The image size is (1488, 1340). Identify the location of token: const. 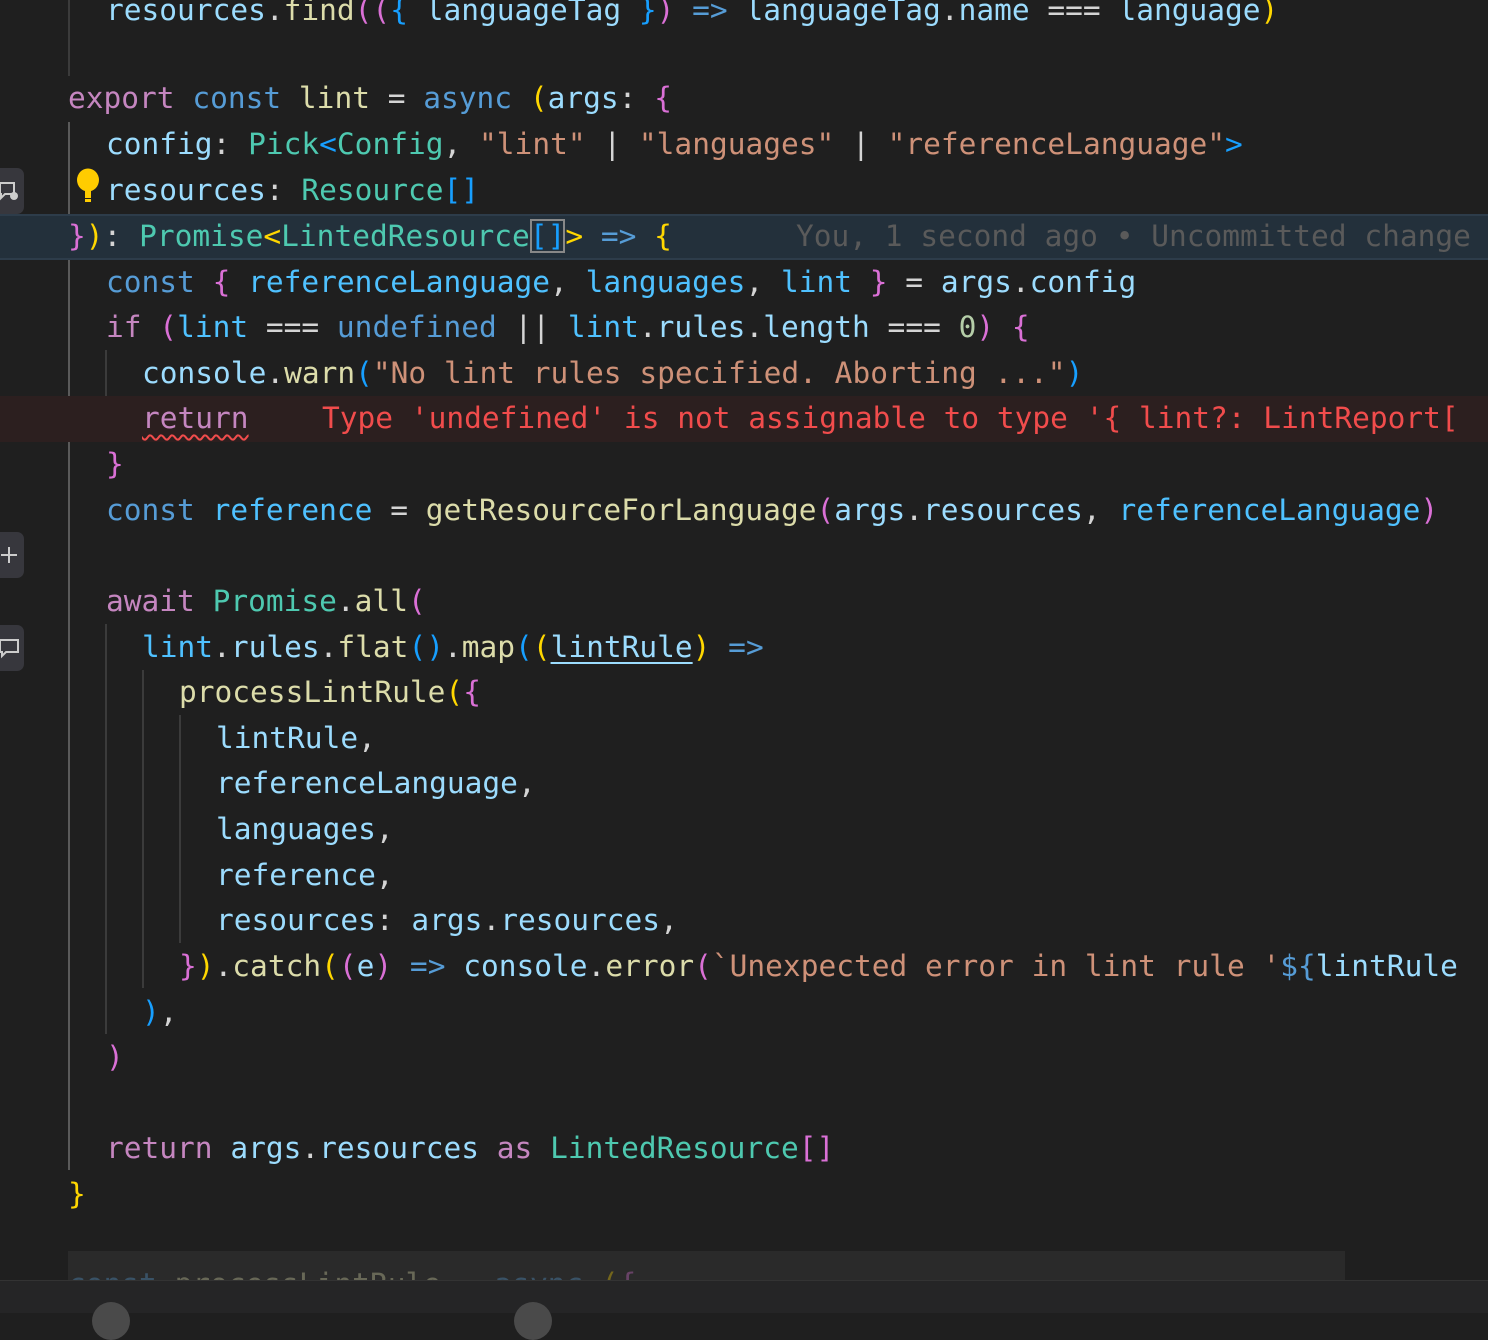
(150, 510).